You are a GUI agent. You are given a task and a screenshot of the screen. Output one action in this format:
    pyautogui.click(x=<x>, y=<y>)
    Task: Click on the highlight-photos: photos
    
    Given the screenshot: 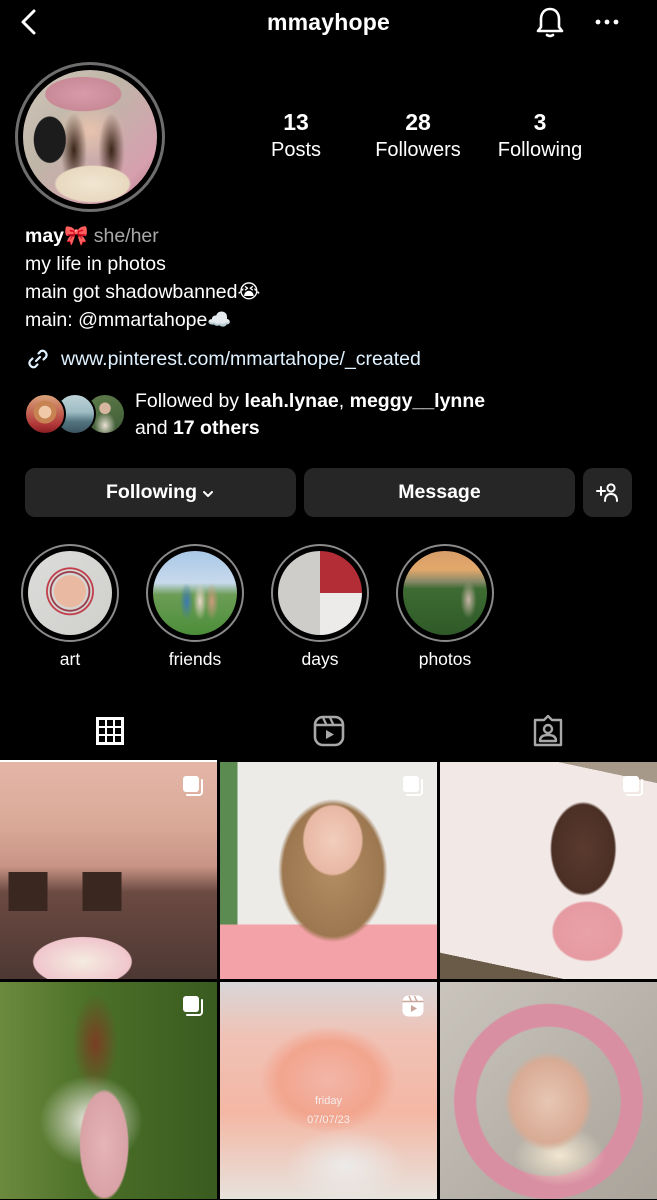 What is the action you would take?
    pyautogui.click(x=445, y=607)
    